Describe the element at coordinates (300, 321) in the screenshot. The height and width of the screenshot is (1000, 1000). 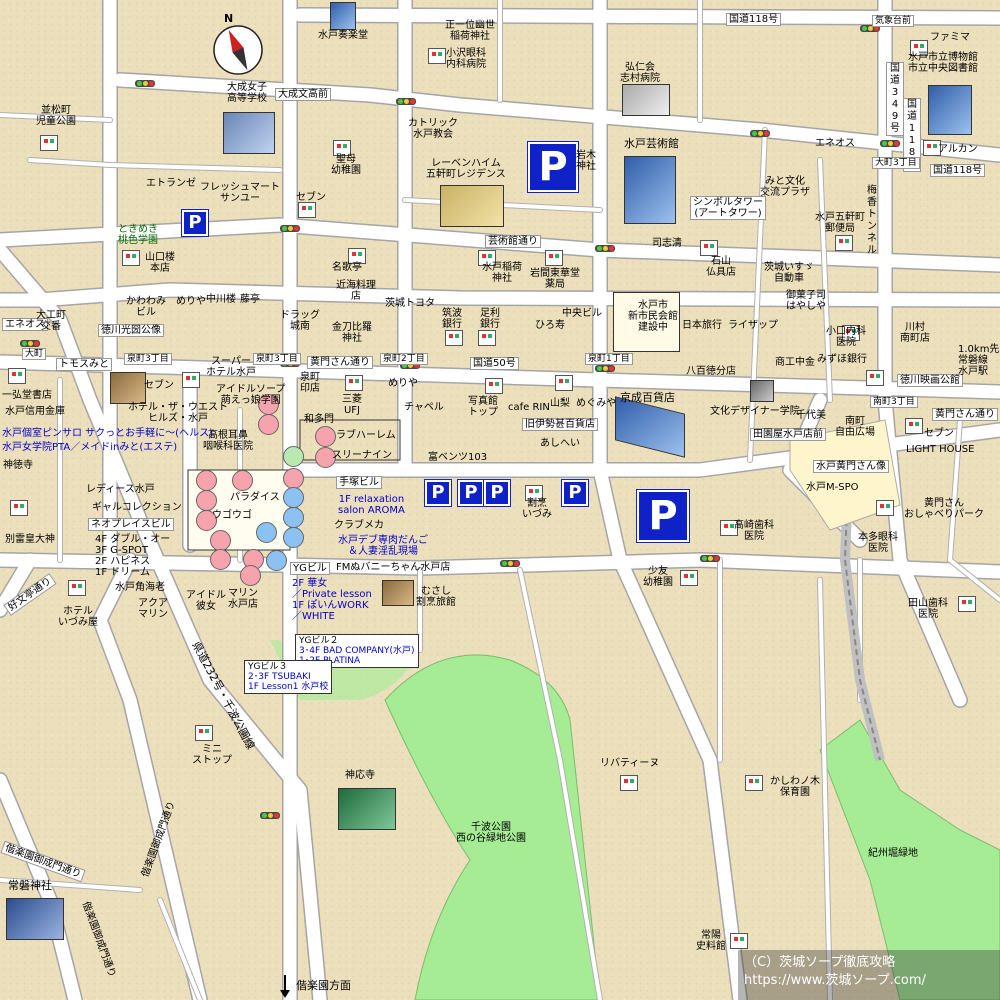
I see `place-label: ドラッグ 城南` at that location.